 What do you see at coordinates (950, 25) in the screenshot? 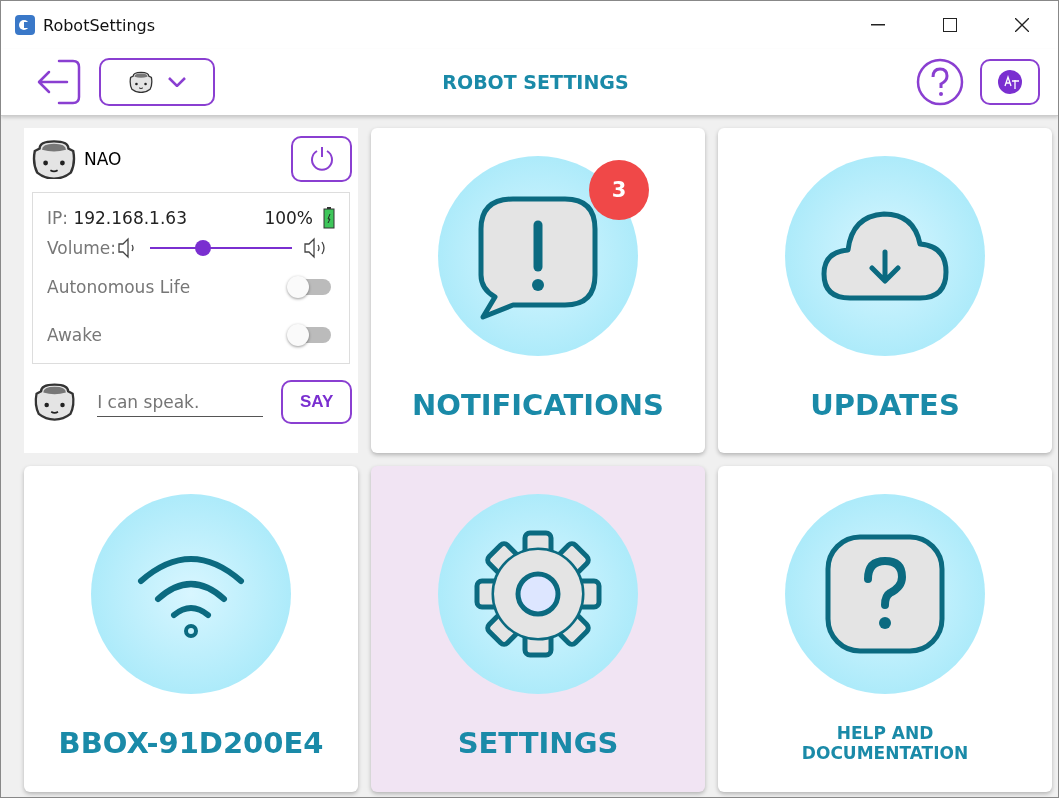
I see `maximize-icon` at bounding box center [950, 25].